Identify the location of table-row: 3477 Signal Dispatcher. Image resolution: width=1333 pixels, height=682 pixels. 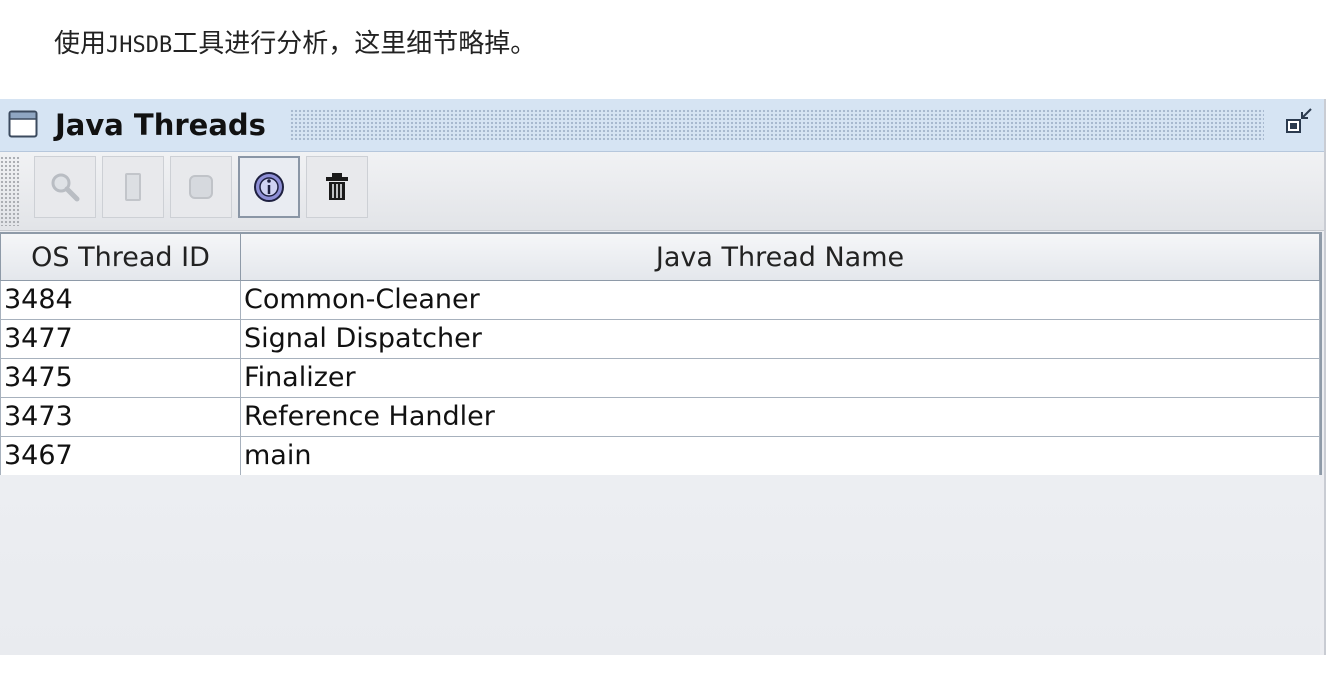
(660, 339).